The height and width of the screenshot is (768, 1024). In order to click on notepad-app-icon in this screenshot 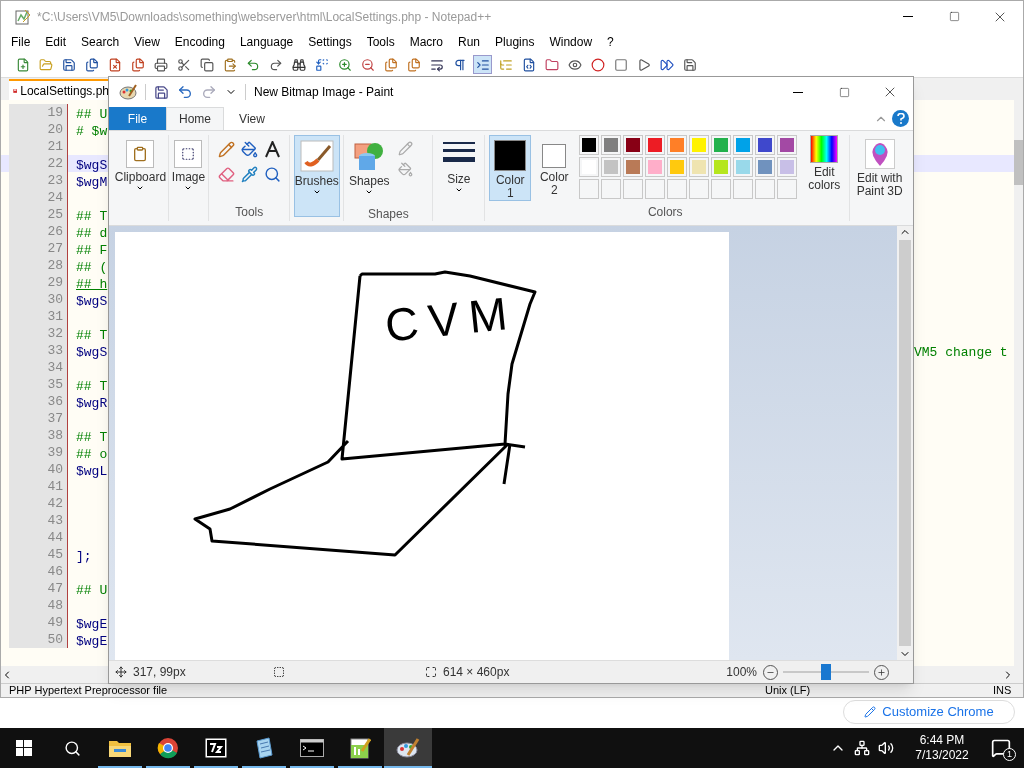, I will do `click(23, 16)`.